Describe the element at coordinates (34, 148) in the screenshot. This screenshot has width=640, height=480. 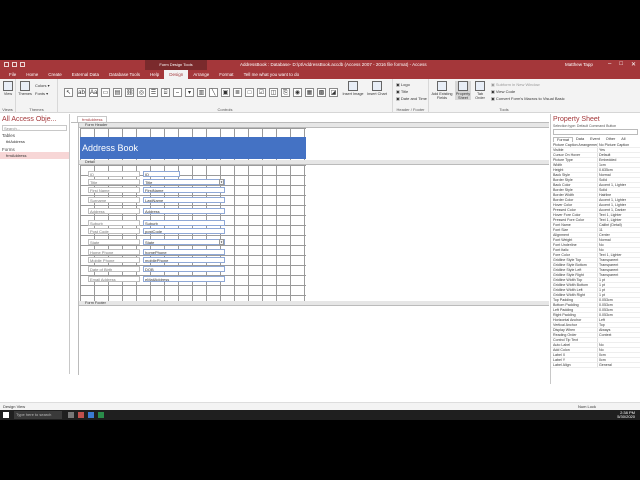
I see `nav-forms-header: Forms` at that location.